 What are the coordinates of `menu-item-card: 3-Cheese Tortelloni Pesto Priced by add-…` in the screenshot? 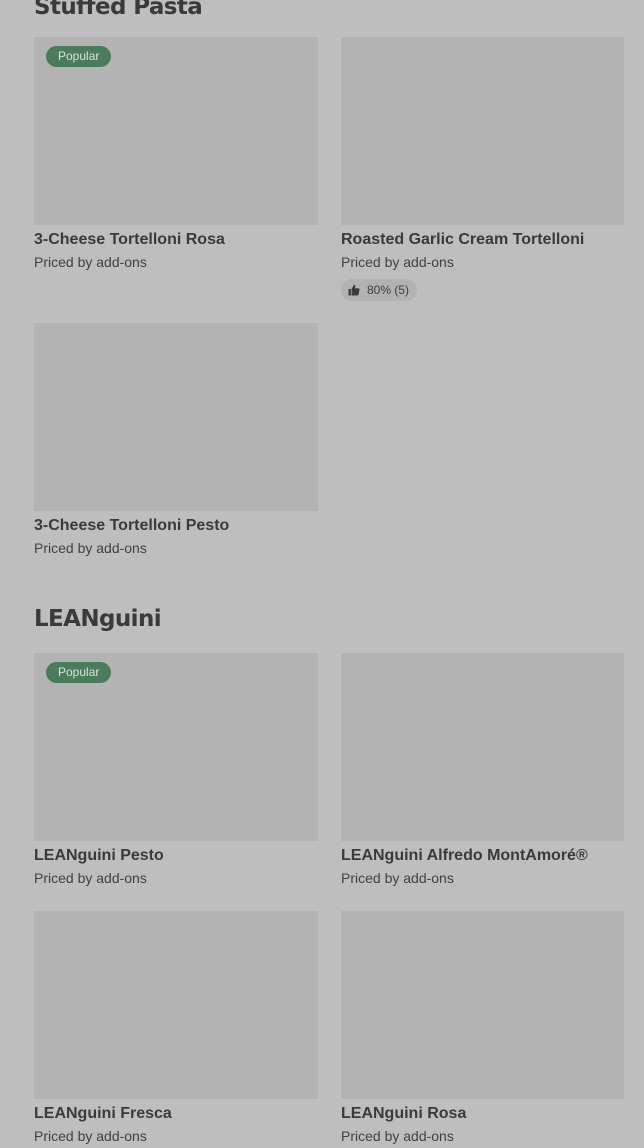 It's located at (176, 440).